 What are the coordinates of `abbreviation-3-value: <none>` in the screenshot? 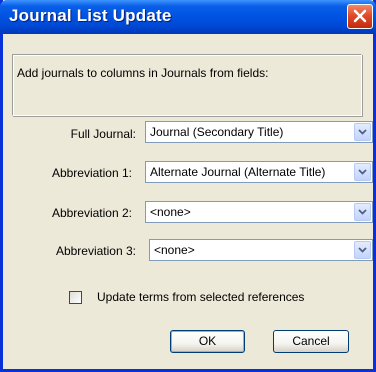 It's located at (174, 250).